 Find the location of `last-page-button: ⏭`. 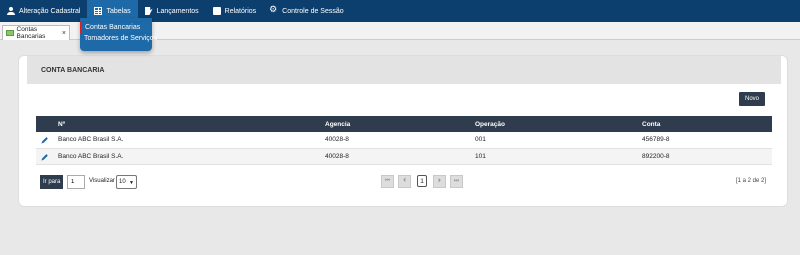

last-page-button: ⏭ is located at coordinates (456, 181).